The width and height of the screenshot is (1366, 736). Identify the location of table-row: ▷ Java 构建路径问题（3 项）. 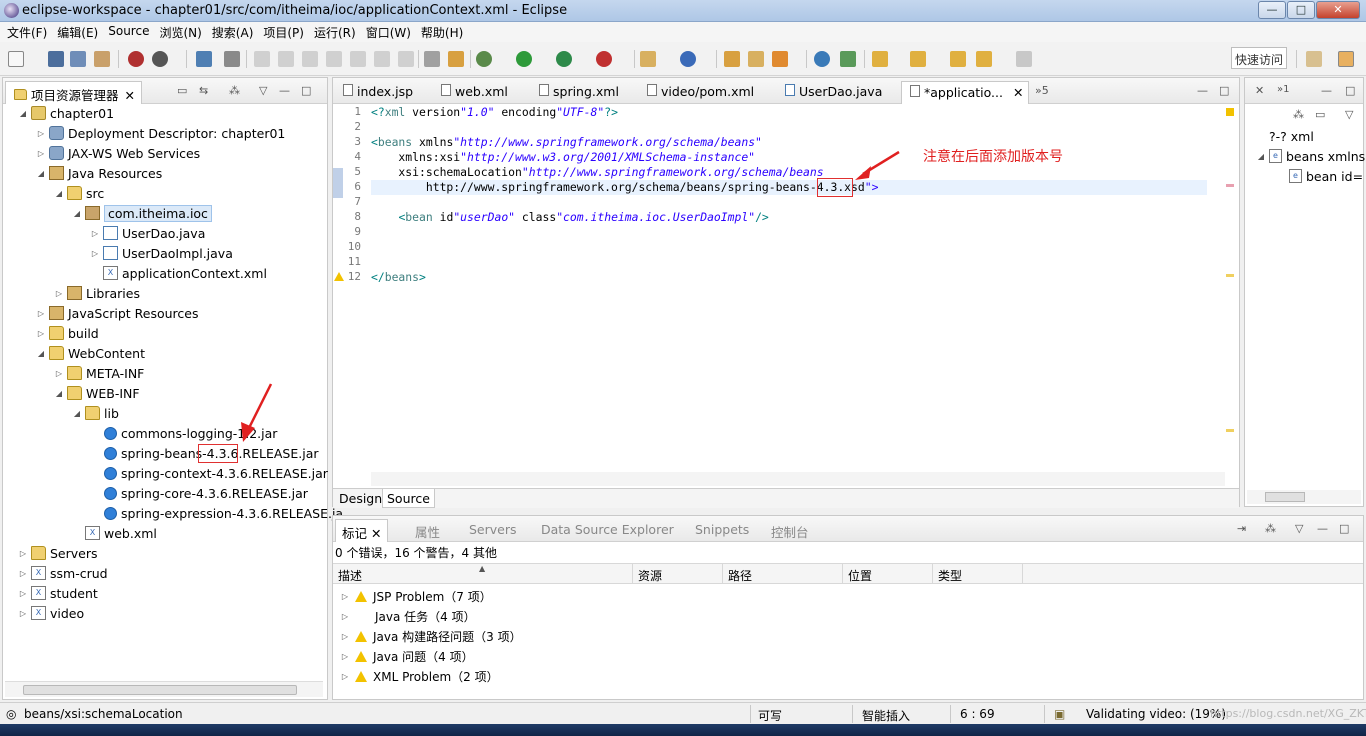
(678, 636).